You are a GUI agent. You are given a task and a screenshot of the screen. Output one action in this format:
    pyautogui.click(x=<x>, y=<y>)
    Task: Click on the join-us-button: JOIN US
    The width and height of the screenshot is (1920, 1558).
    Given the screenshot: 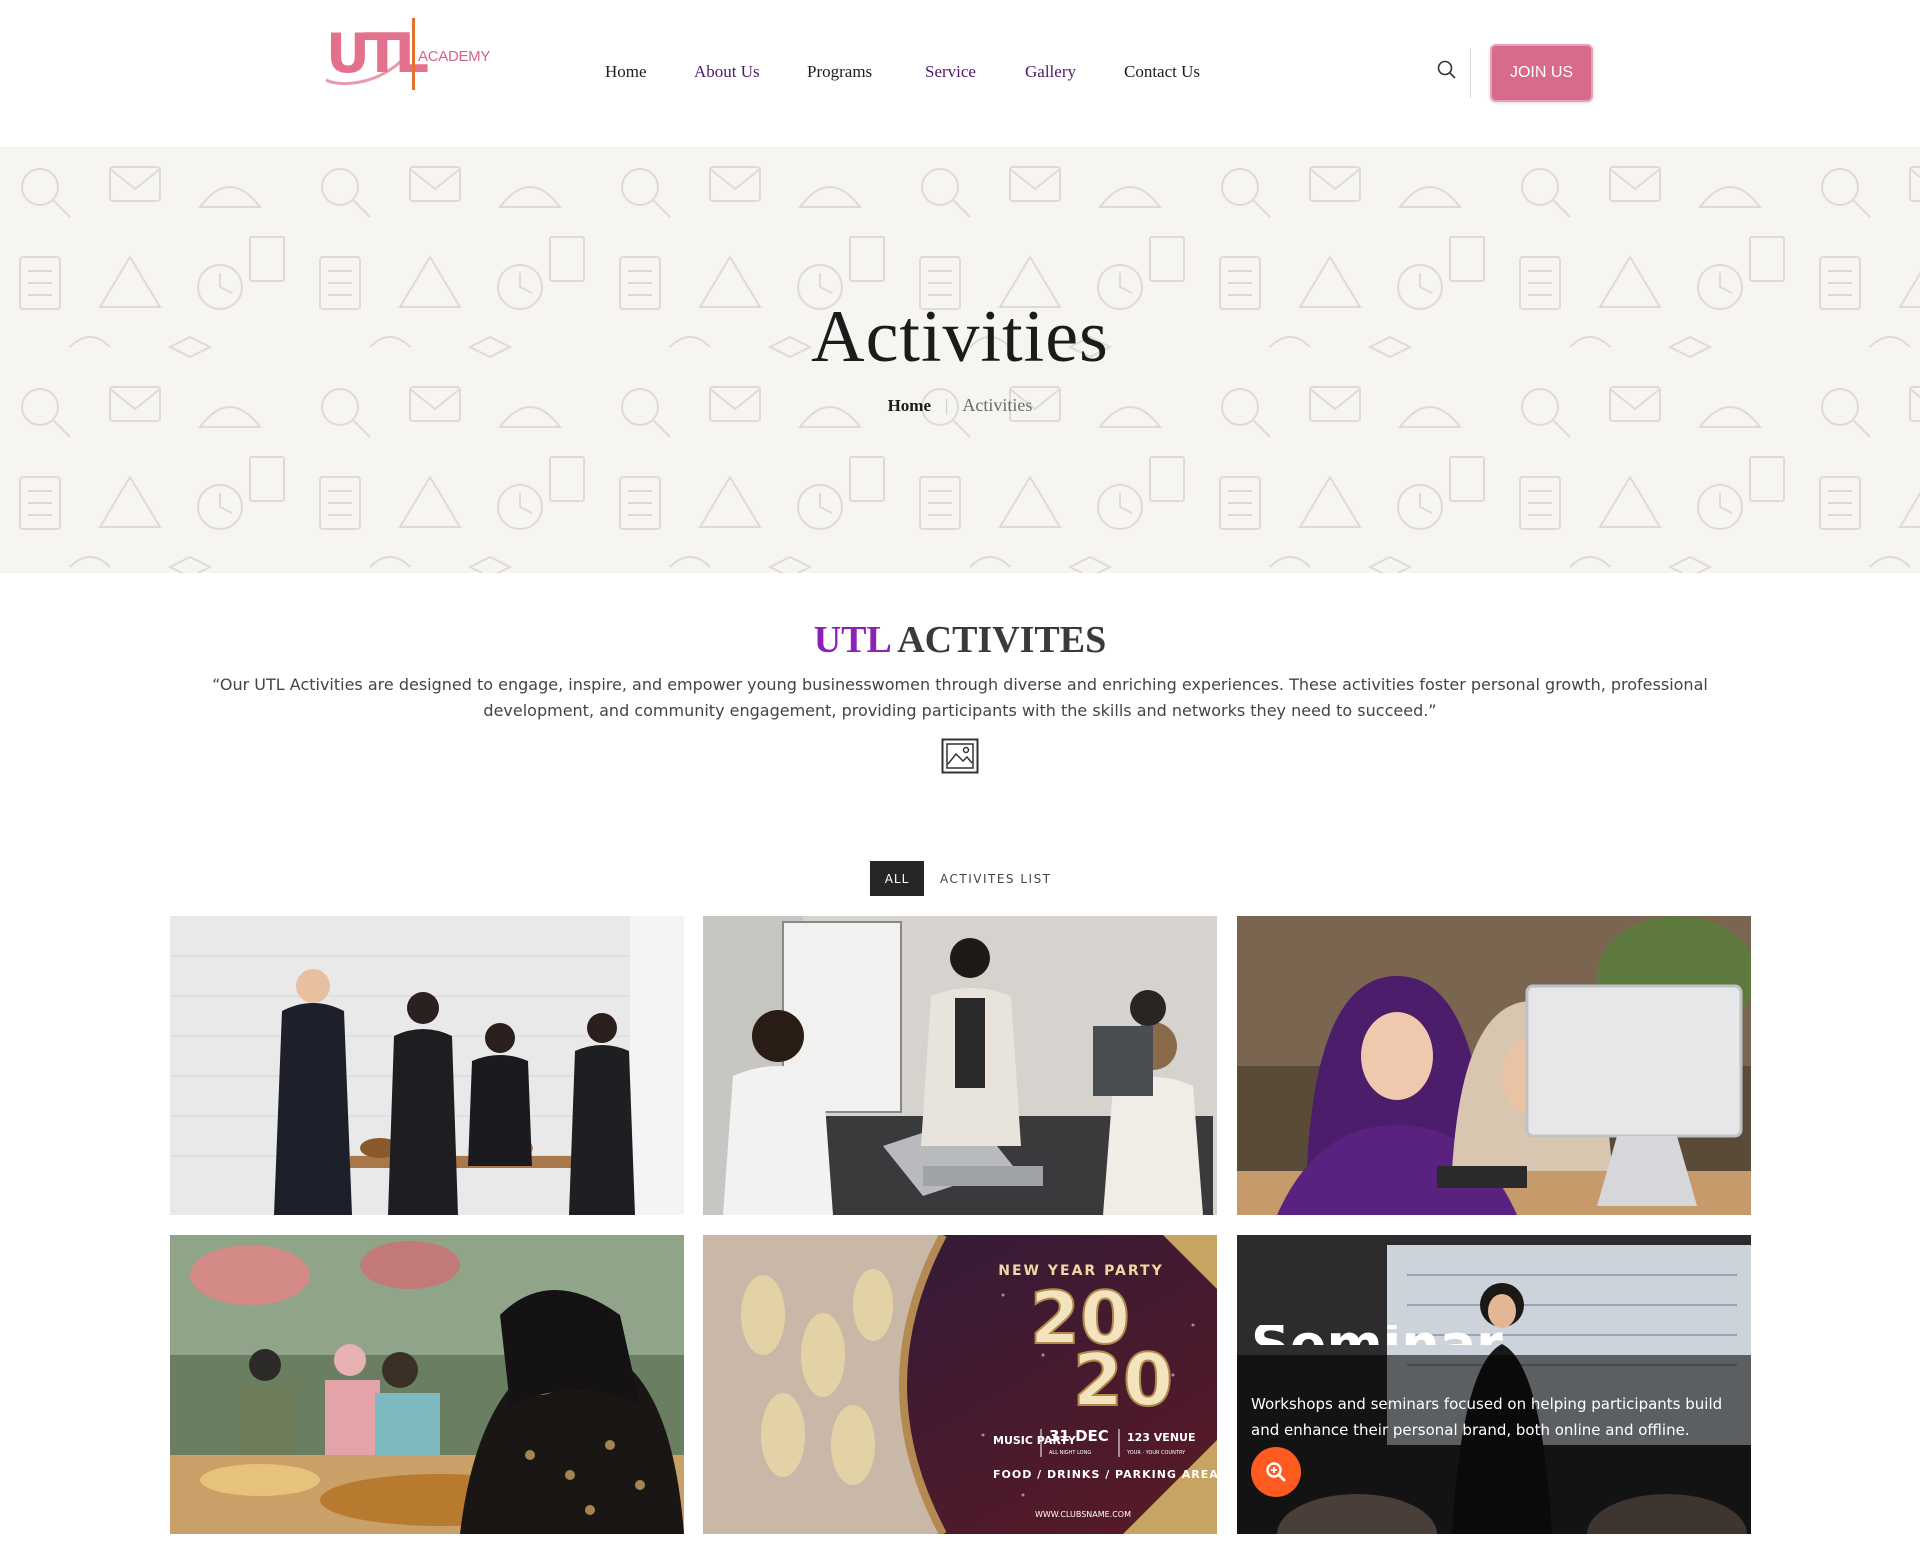 What is the action you would take?
    pyautogui.click(x=1541, y=73)
    